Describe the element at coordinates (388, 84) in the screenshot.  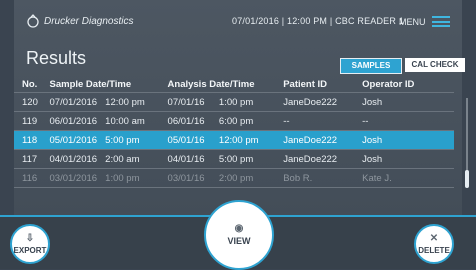
I see `col-header-operator-id: Operator ID` at that location.